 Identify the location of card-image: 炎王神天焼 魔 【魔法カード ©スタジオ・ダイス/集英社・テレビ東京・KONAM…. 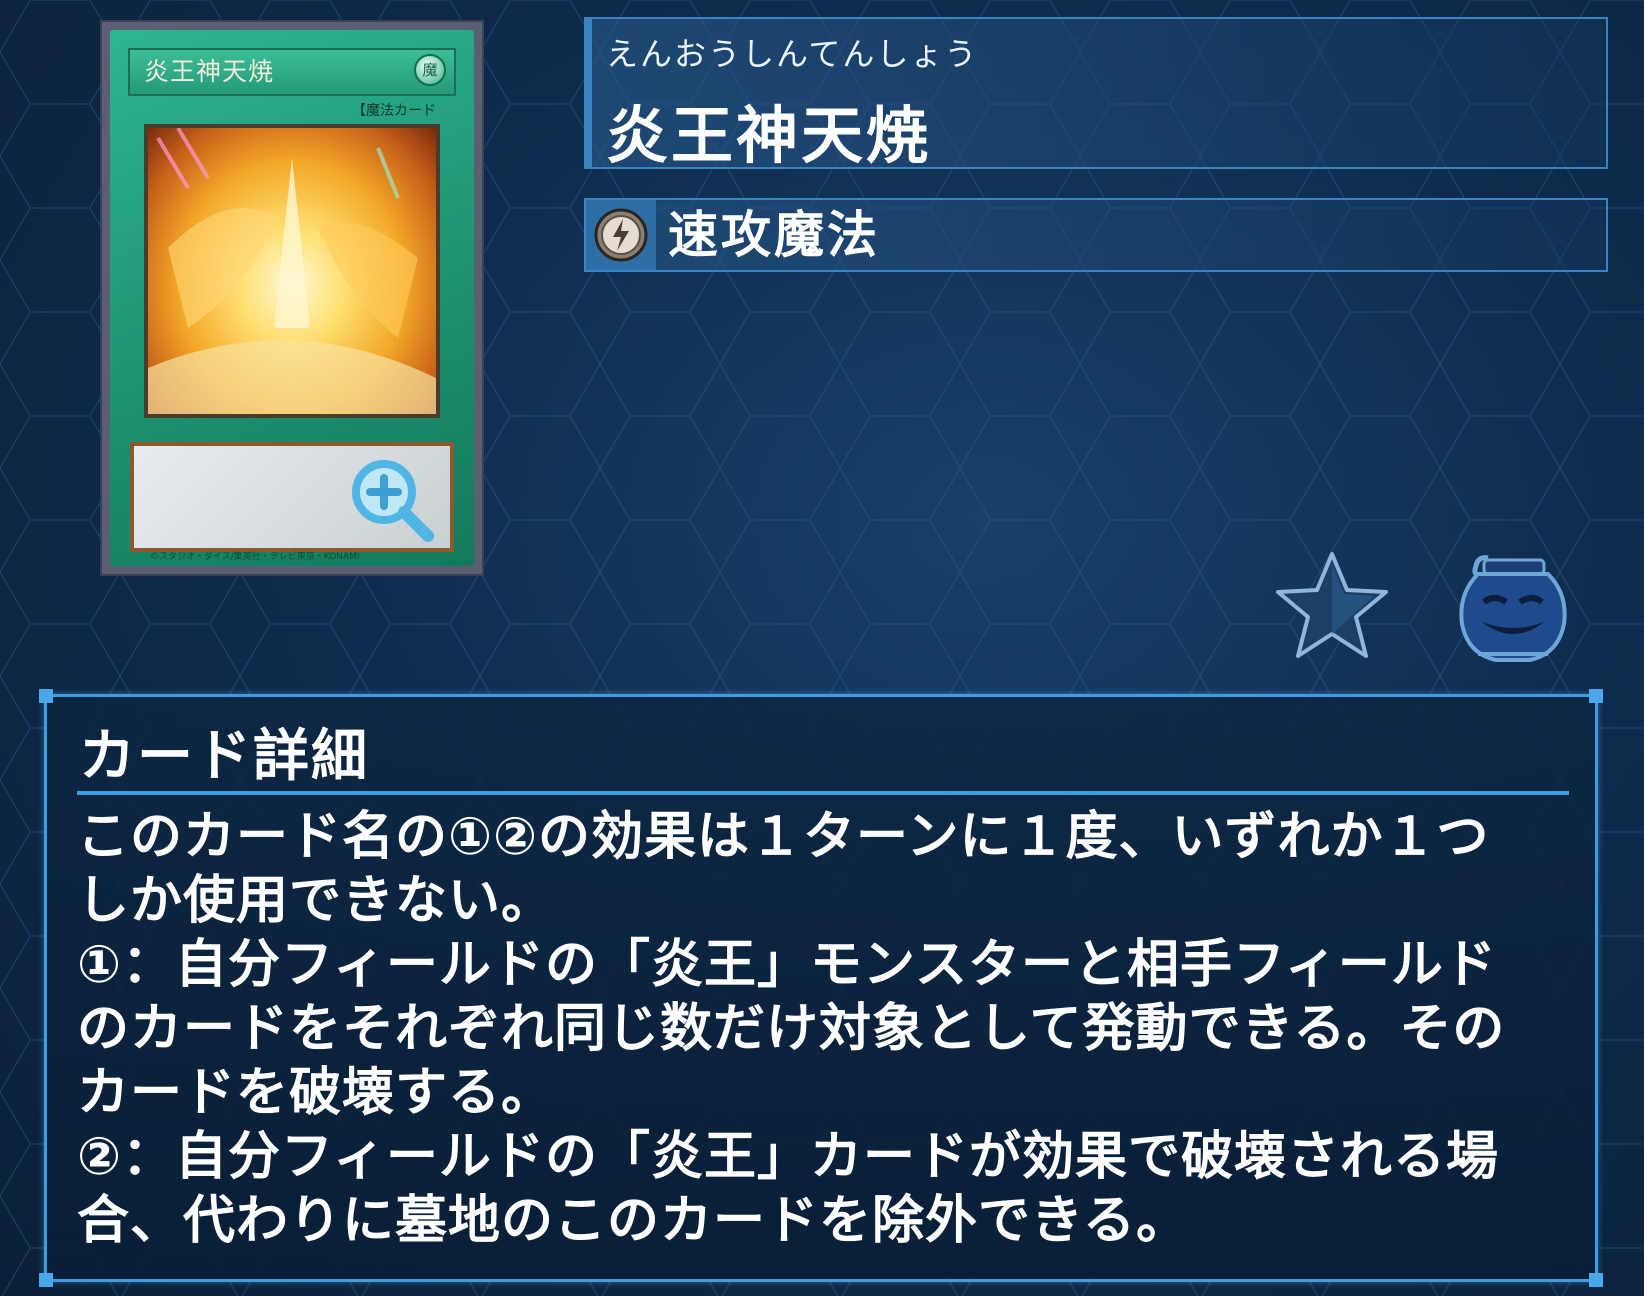
(292, 298).